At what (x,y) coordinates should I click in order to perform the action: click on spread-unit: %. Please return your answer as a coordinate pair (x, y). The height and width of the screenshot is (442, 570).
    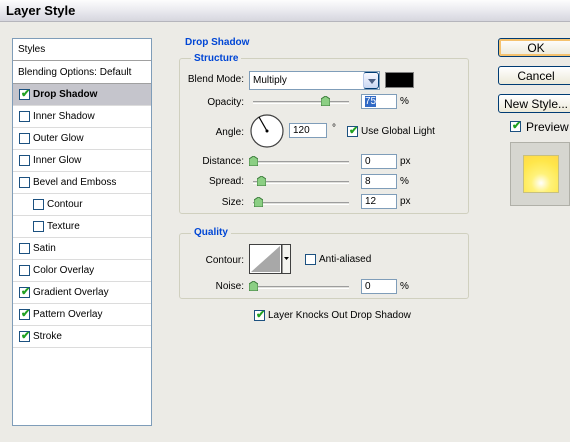
    Looking at the image, I should click on (404, 181).